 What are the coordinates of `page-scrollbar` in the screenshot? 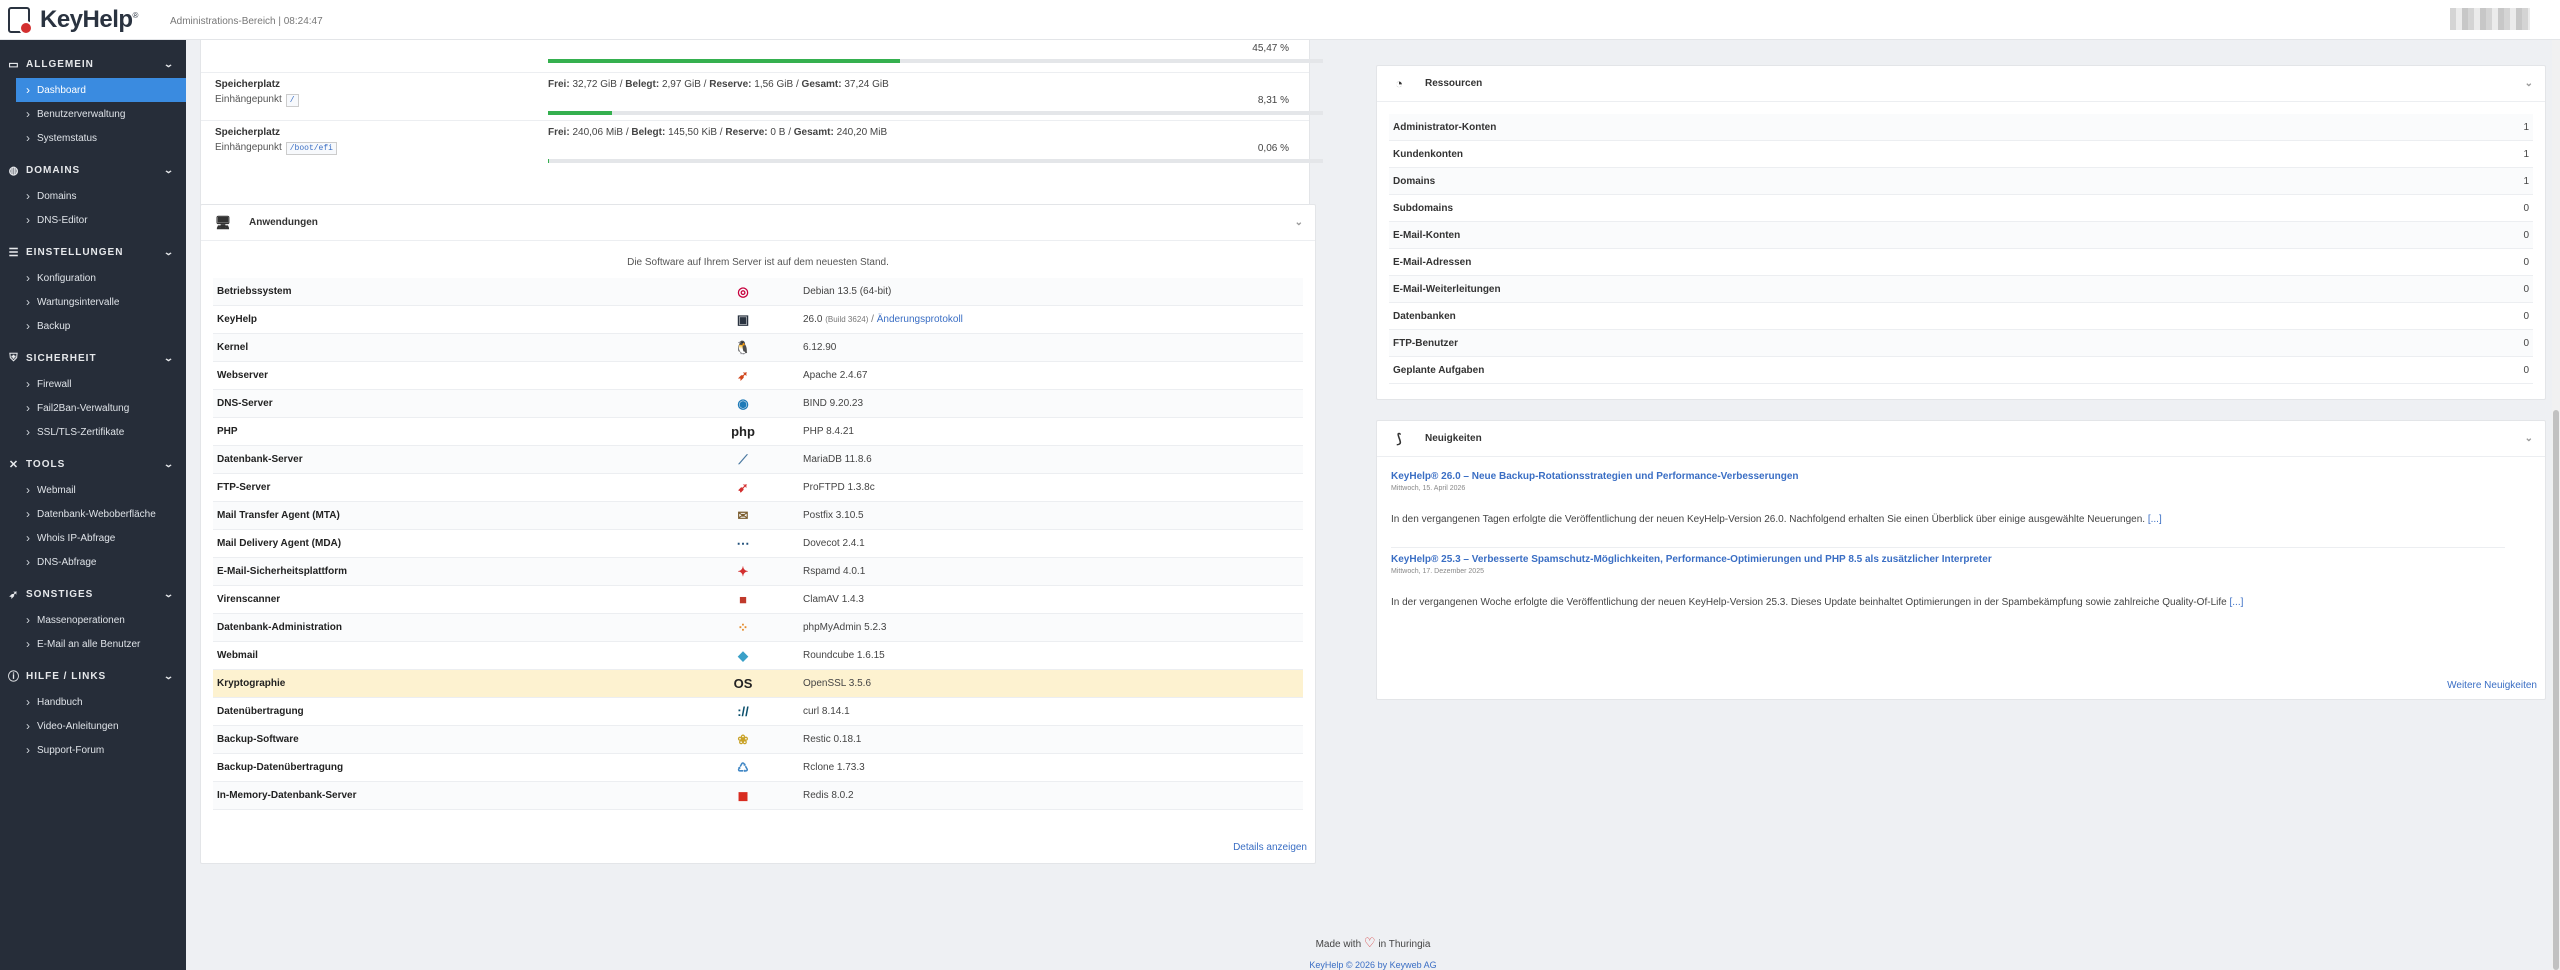 It's located at (2556, 505).